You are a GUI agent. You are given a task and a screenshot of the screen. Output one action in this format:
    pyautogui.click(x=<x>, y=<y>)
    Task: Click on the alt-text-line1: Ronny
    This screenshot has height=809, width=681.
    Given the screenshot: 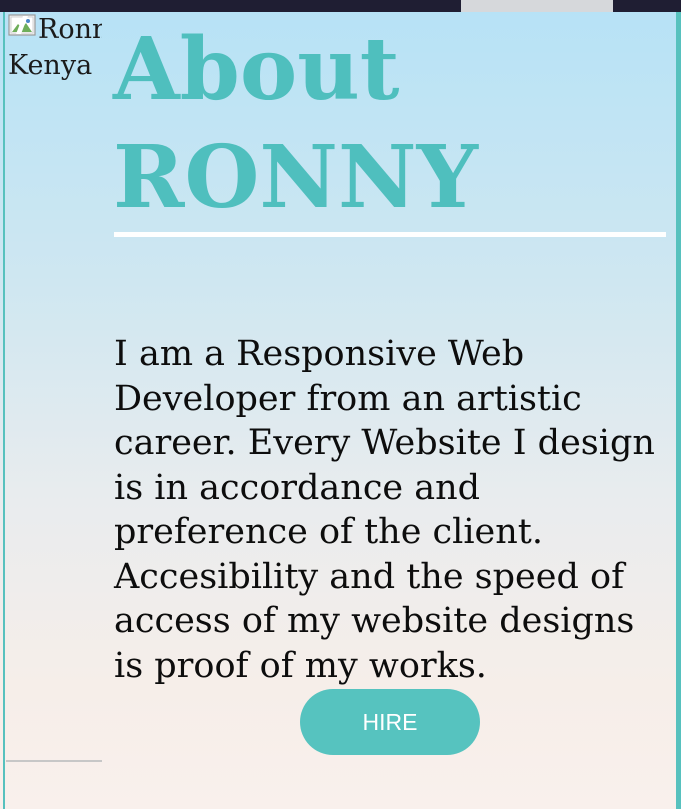 What is the action you would take?
    pyautogui.click(x=70, y=29)
    